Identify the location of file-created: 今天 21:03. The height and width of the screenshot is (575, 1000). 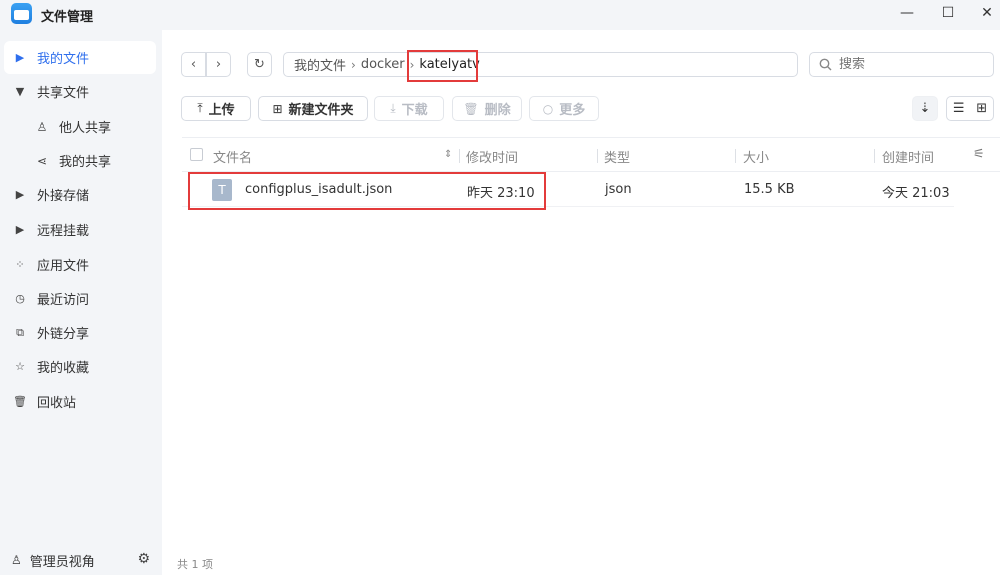
(916, 193).